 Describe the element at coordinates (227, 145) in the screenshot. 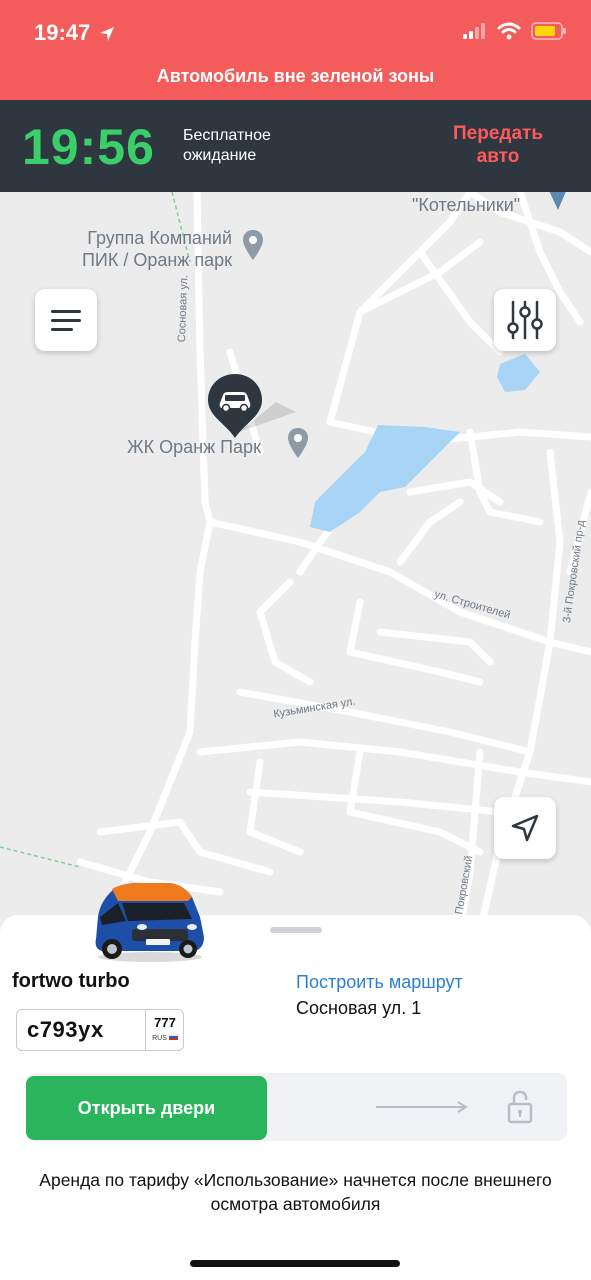

I see `free-wait-label: Бесплатное ожидание` at that location.